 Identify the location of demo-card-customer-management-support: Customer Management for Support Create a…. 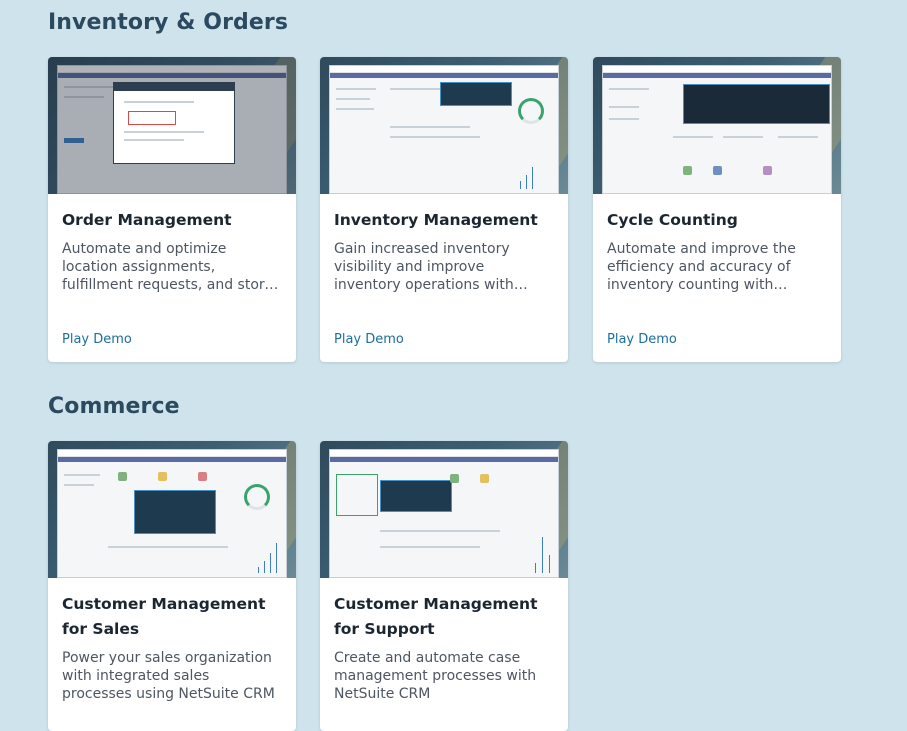
(444, 586).